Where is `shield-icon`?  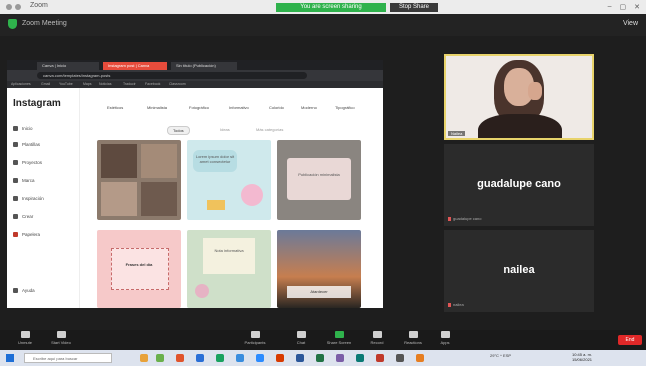 shield-icon is located at coordinates (12, 24).